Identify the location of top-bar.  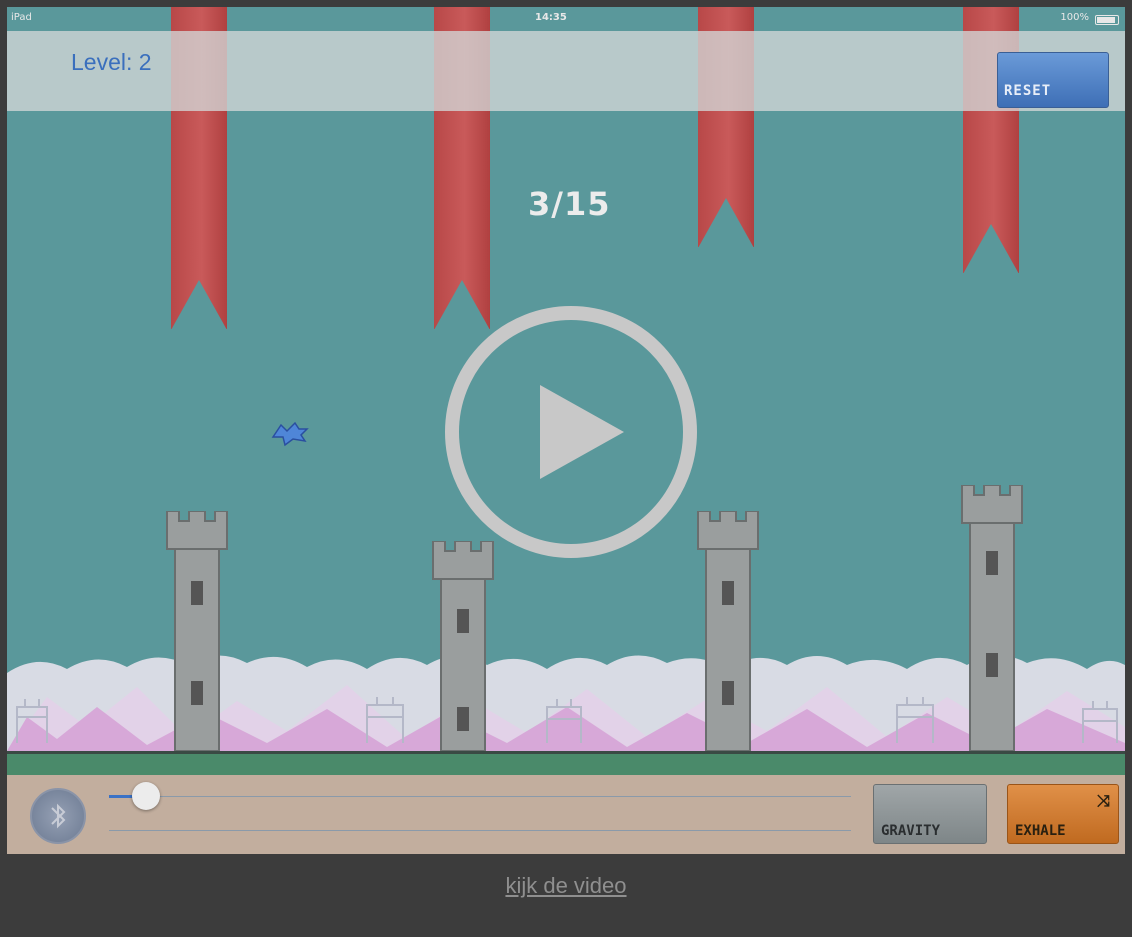
(566, 71).